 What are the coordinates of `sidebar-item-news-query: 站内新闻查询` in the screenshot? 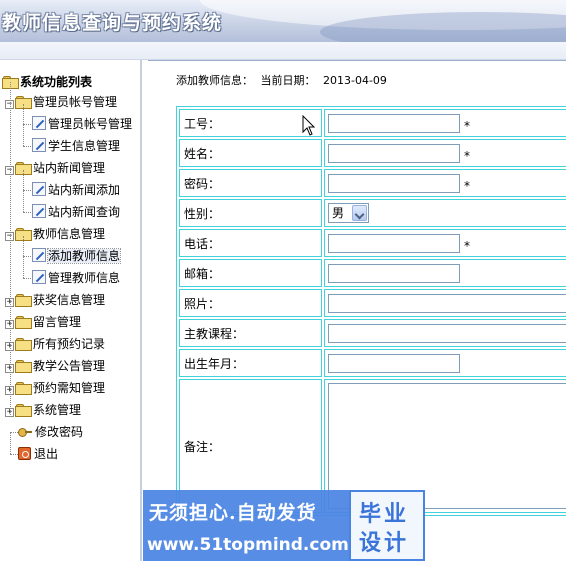 It's located at (76, 212).